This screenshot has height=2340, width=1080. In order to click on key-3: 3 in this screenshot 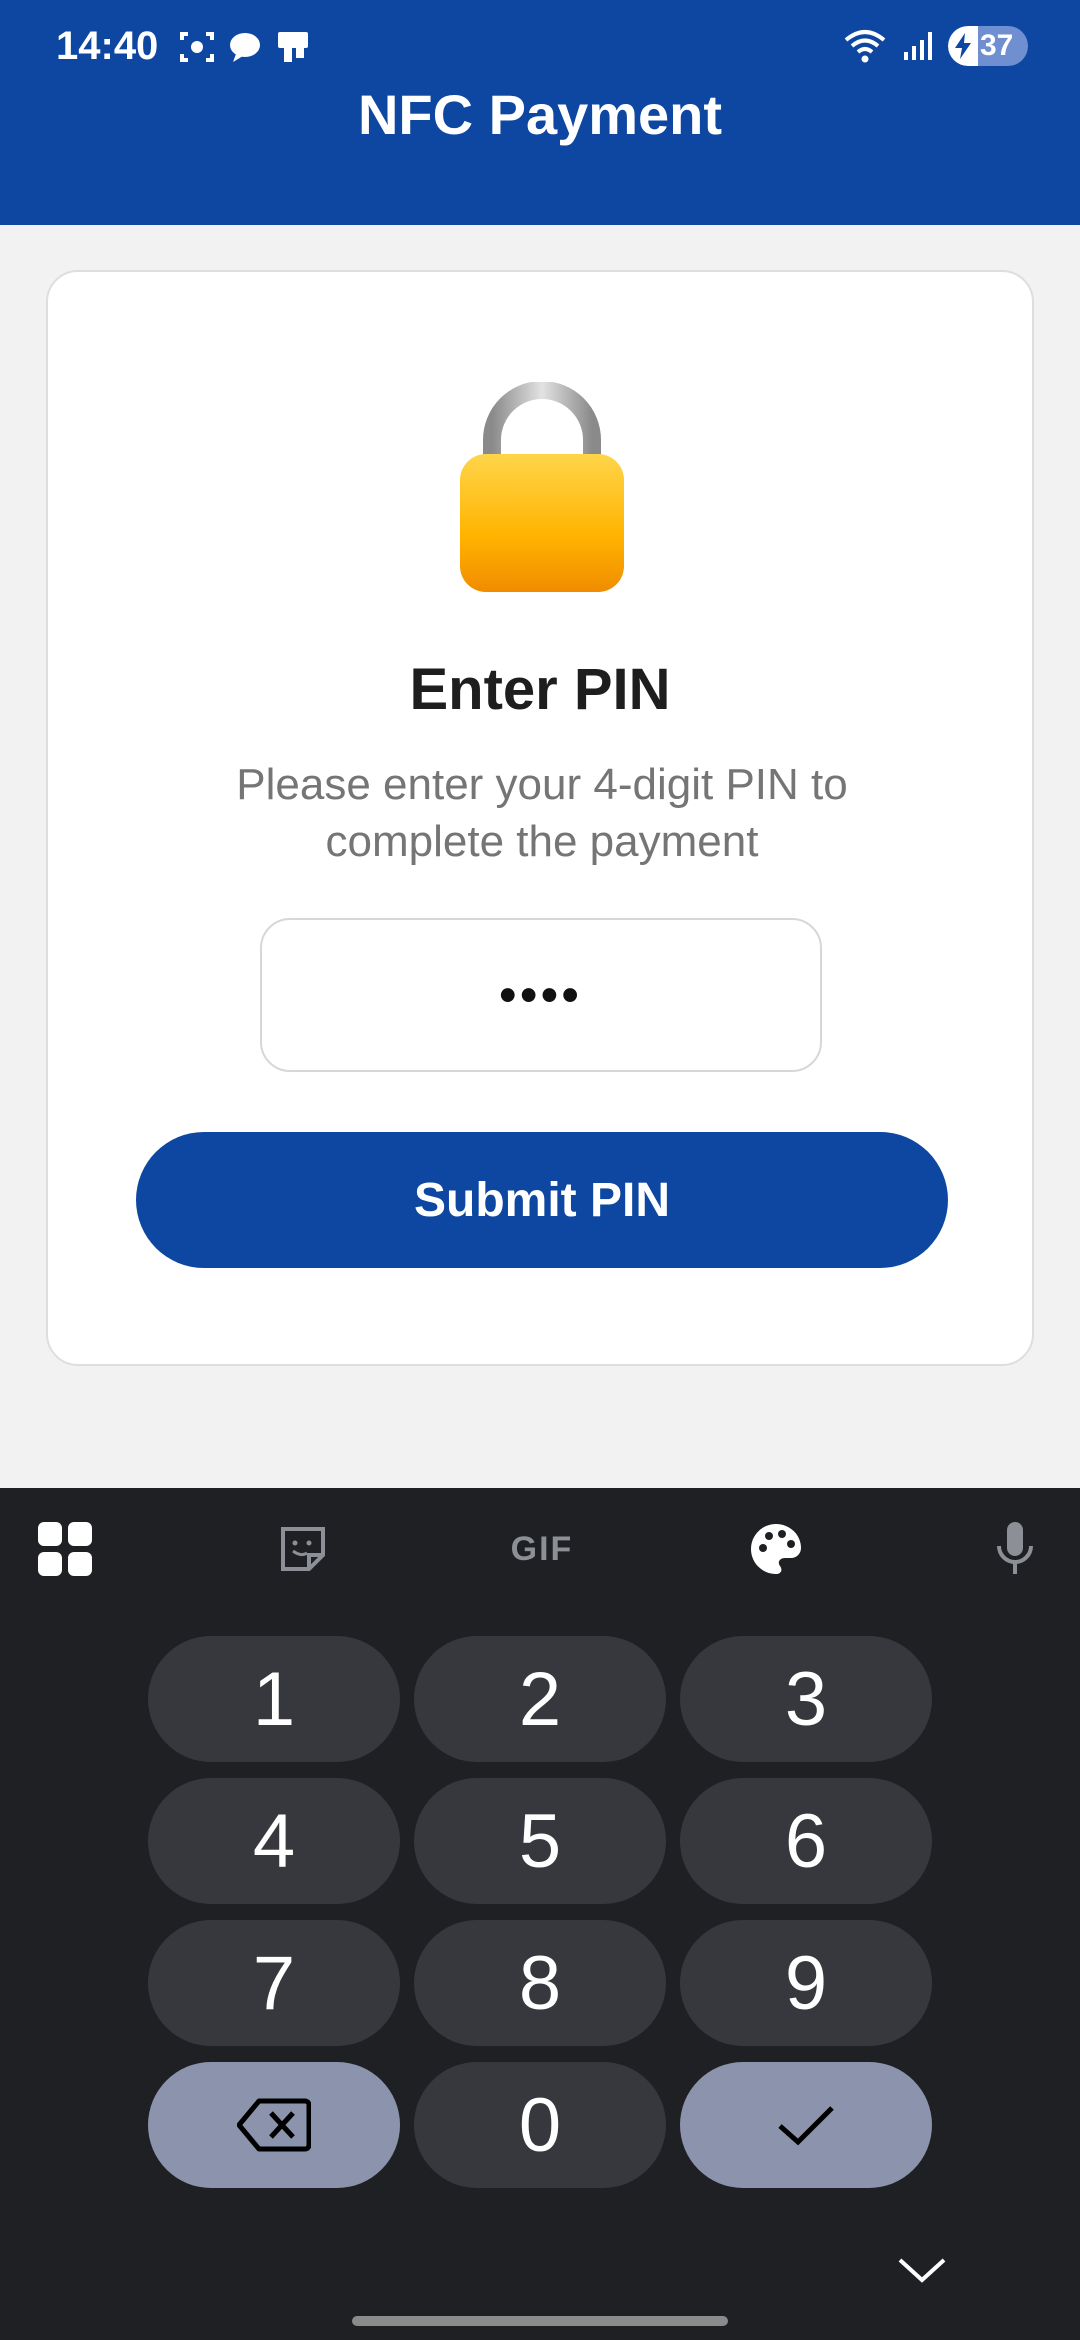, I will do `click(806, 1699)`.